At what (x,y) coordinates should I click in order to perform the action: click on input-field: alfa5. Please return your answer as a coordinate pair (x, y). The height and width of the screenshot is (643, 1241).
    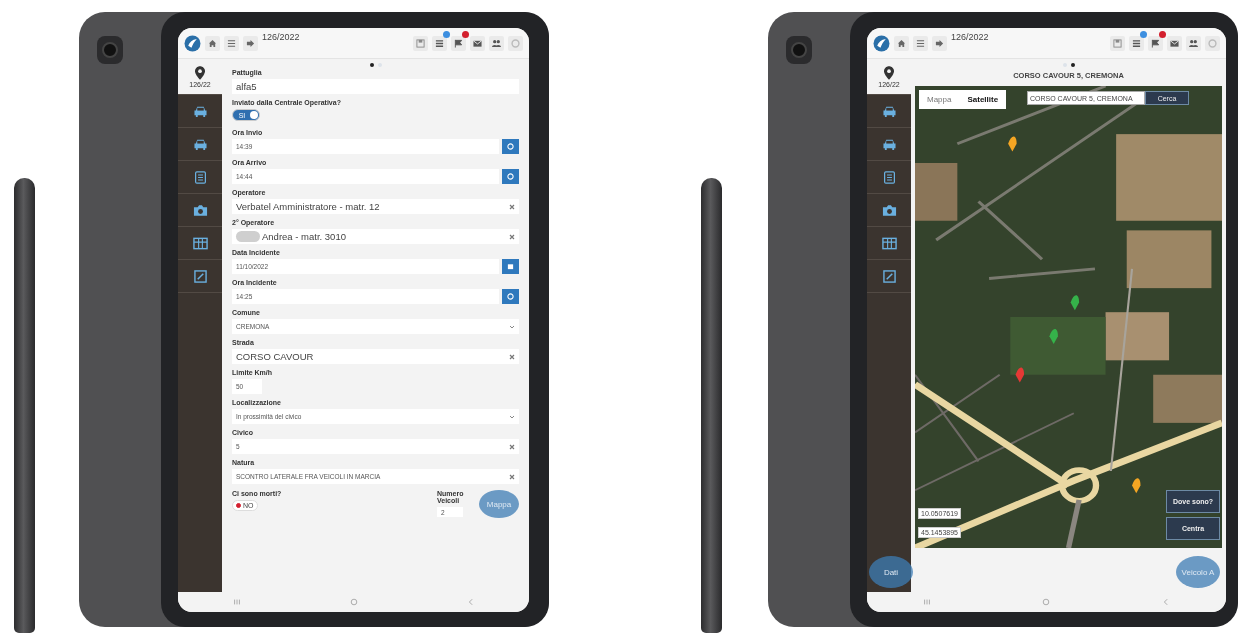
    Looking at the image, I should click on (375, 86).